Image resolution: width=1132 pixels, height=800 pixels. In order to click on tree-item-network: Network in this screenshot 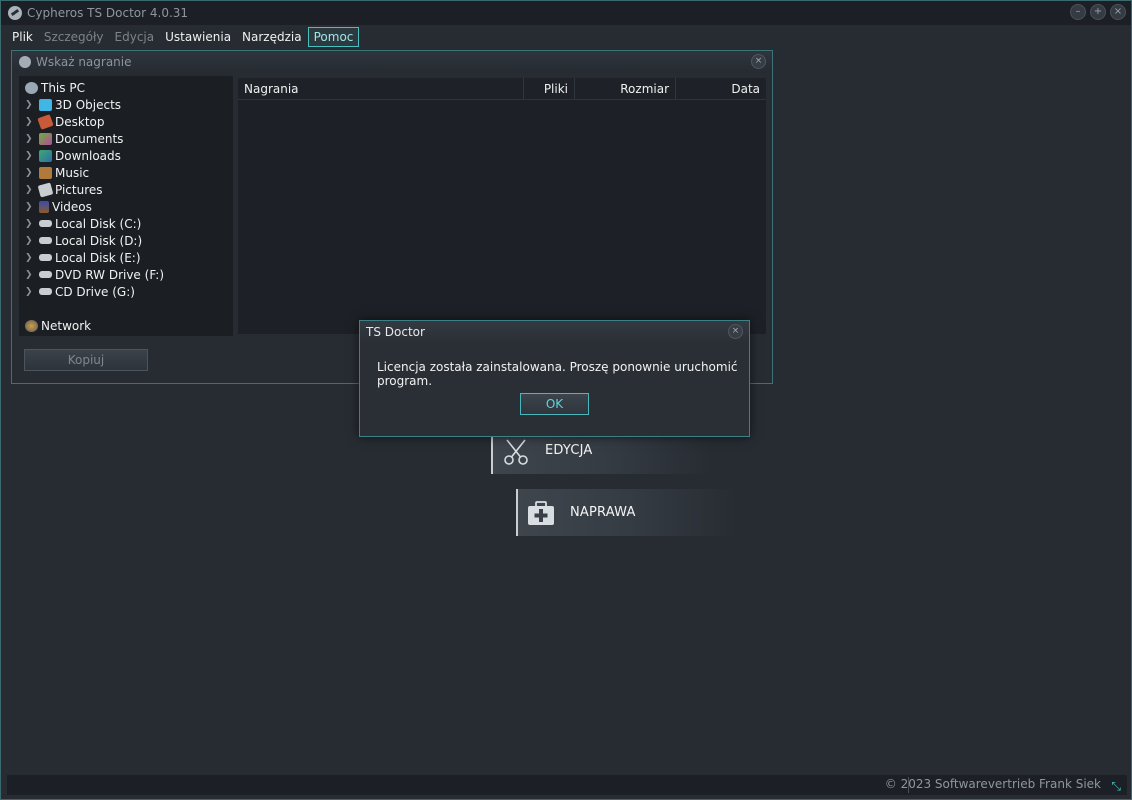, I will do `click(58, 325)`.